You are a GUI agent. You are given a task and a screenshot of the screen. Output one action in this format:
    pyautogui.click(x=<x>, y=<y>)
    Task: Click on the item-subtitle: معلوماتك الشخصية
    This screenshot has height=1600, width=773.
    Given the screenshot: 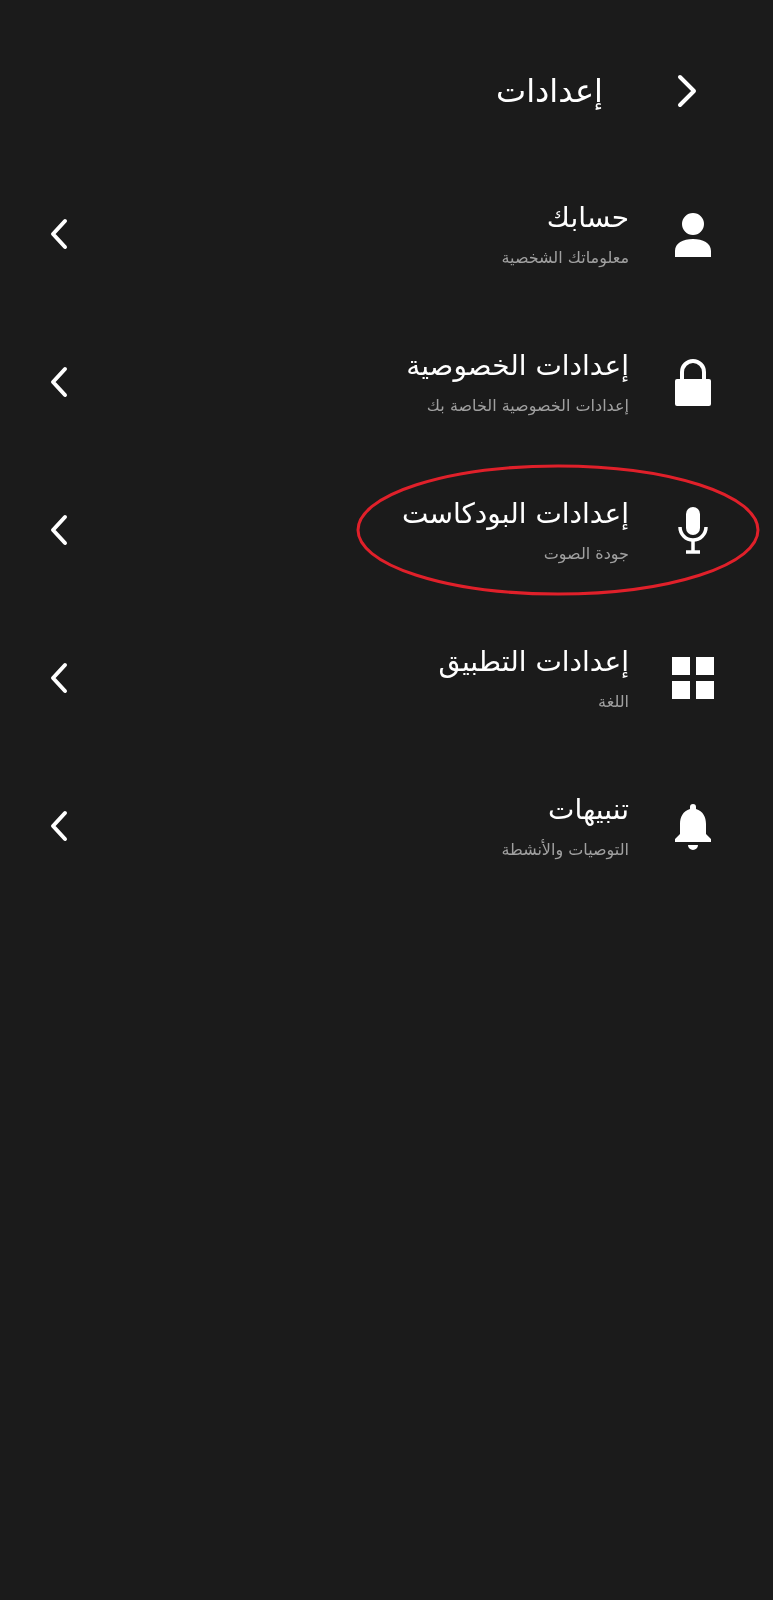 What is the action you would take?
    pyautogui.click(x=565, y=257)
    